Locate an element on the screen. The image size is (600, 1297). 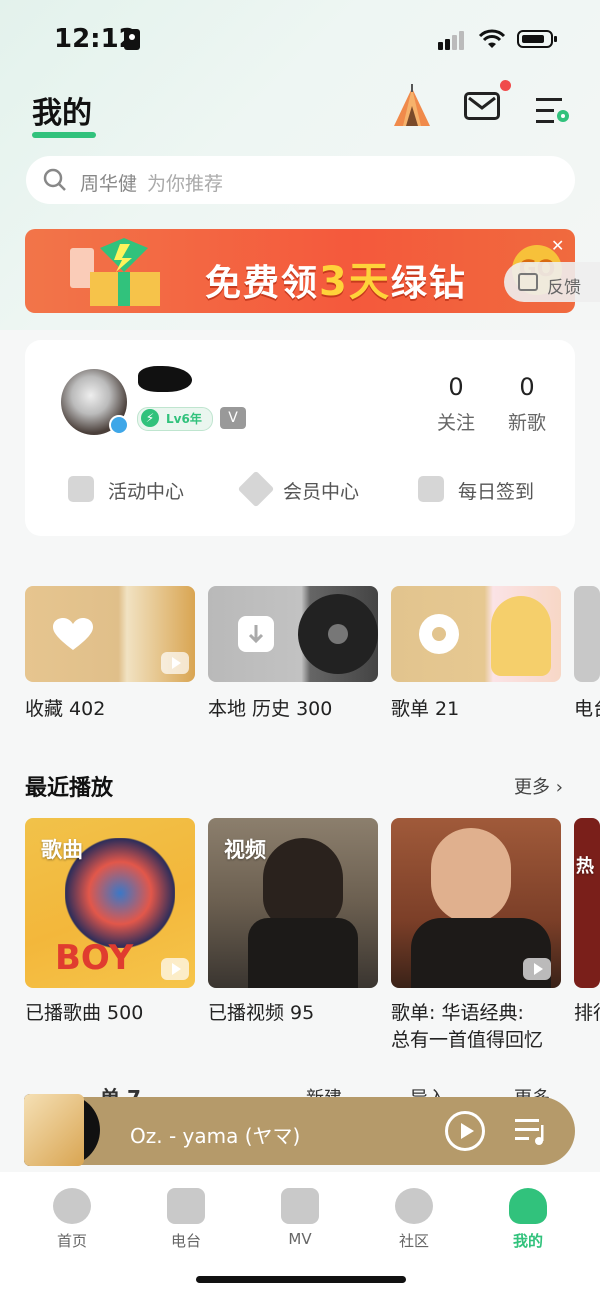
played-videos-tile: 视频 is located at coordinates (293, 903).